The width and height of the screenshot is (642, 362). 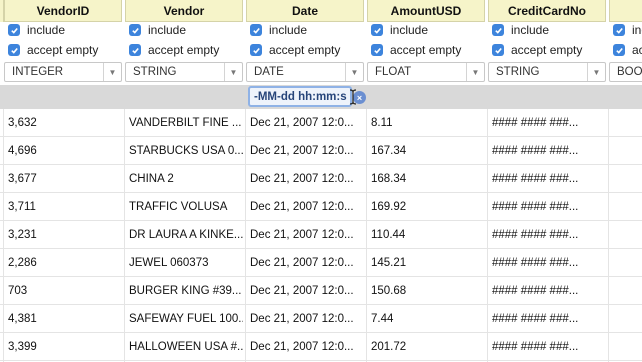 What do you see at coordinates (22, 235) in the screenshot?
I see `cell-vendorid: 3,231` at bounding box center [22, 235].